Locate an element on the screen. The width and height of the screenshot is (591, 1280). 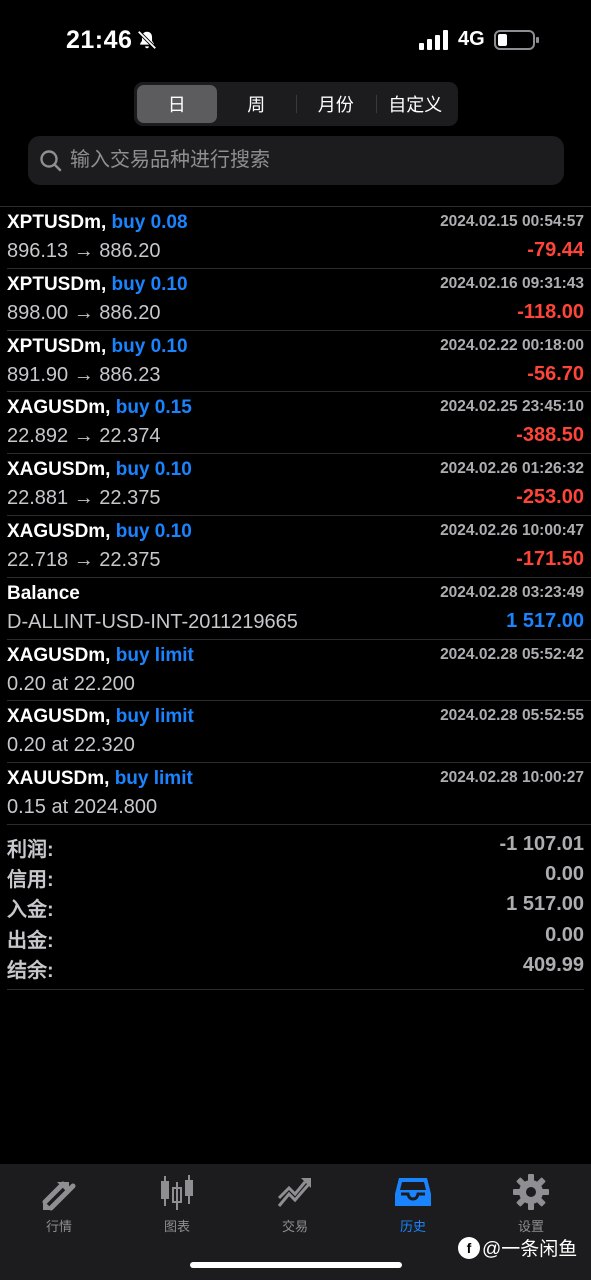
row-action: buy 0.15 is located at coordinates (153, 408).